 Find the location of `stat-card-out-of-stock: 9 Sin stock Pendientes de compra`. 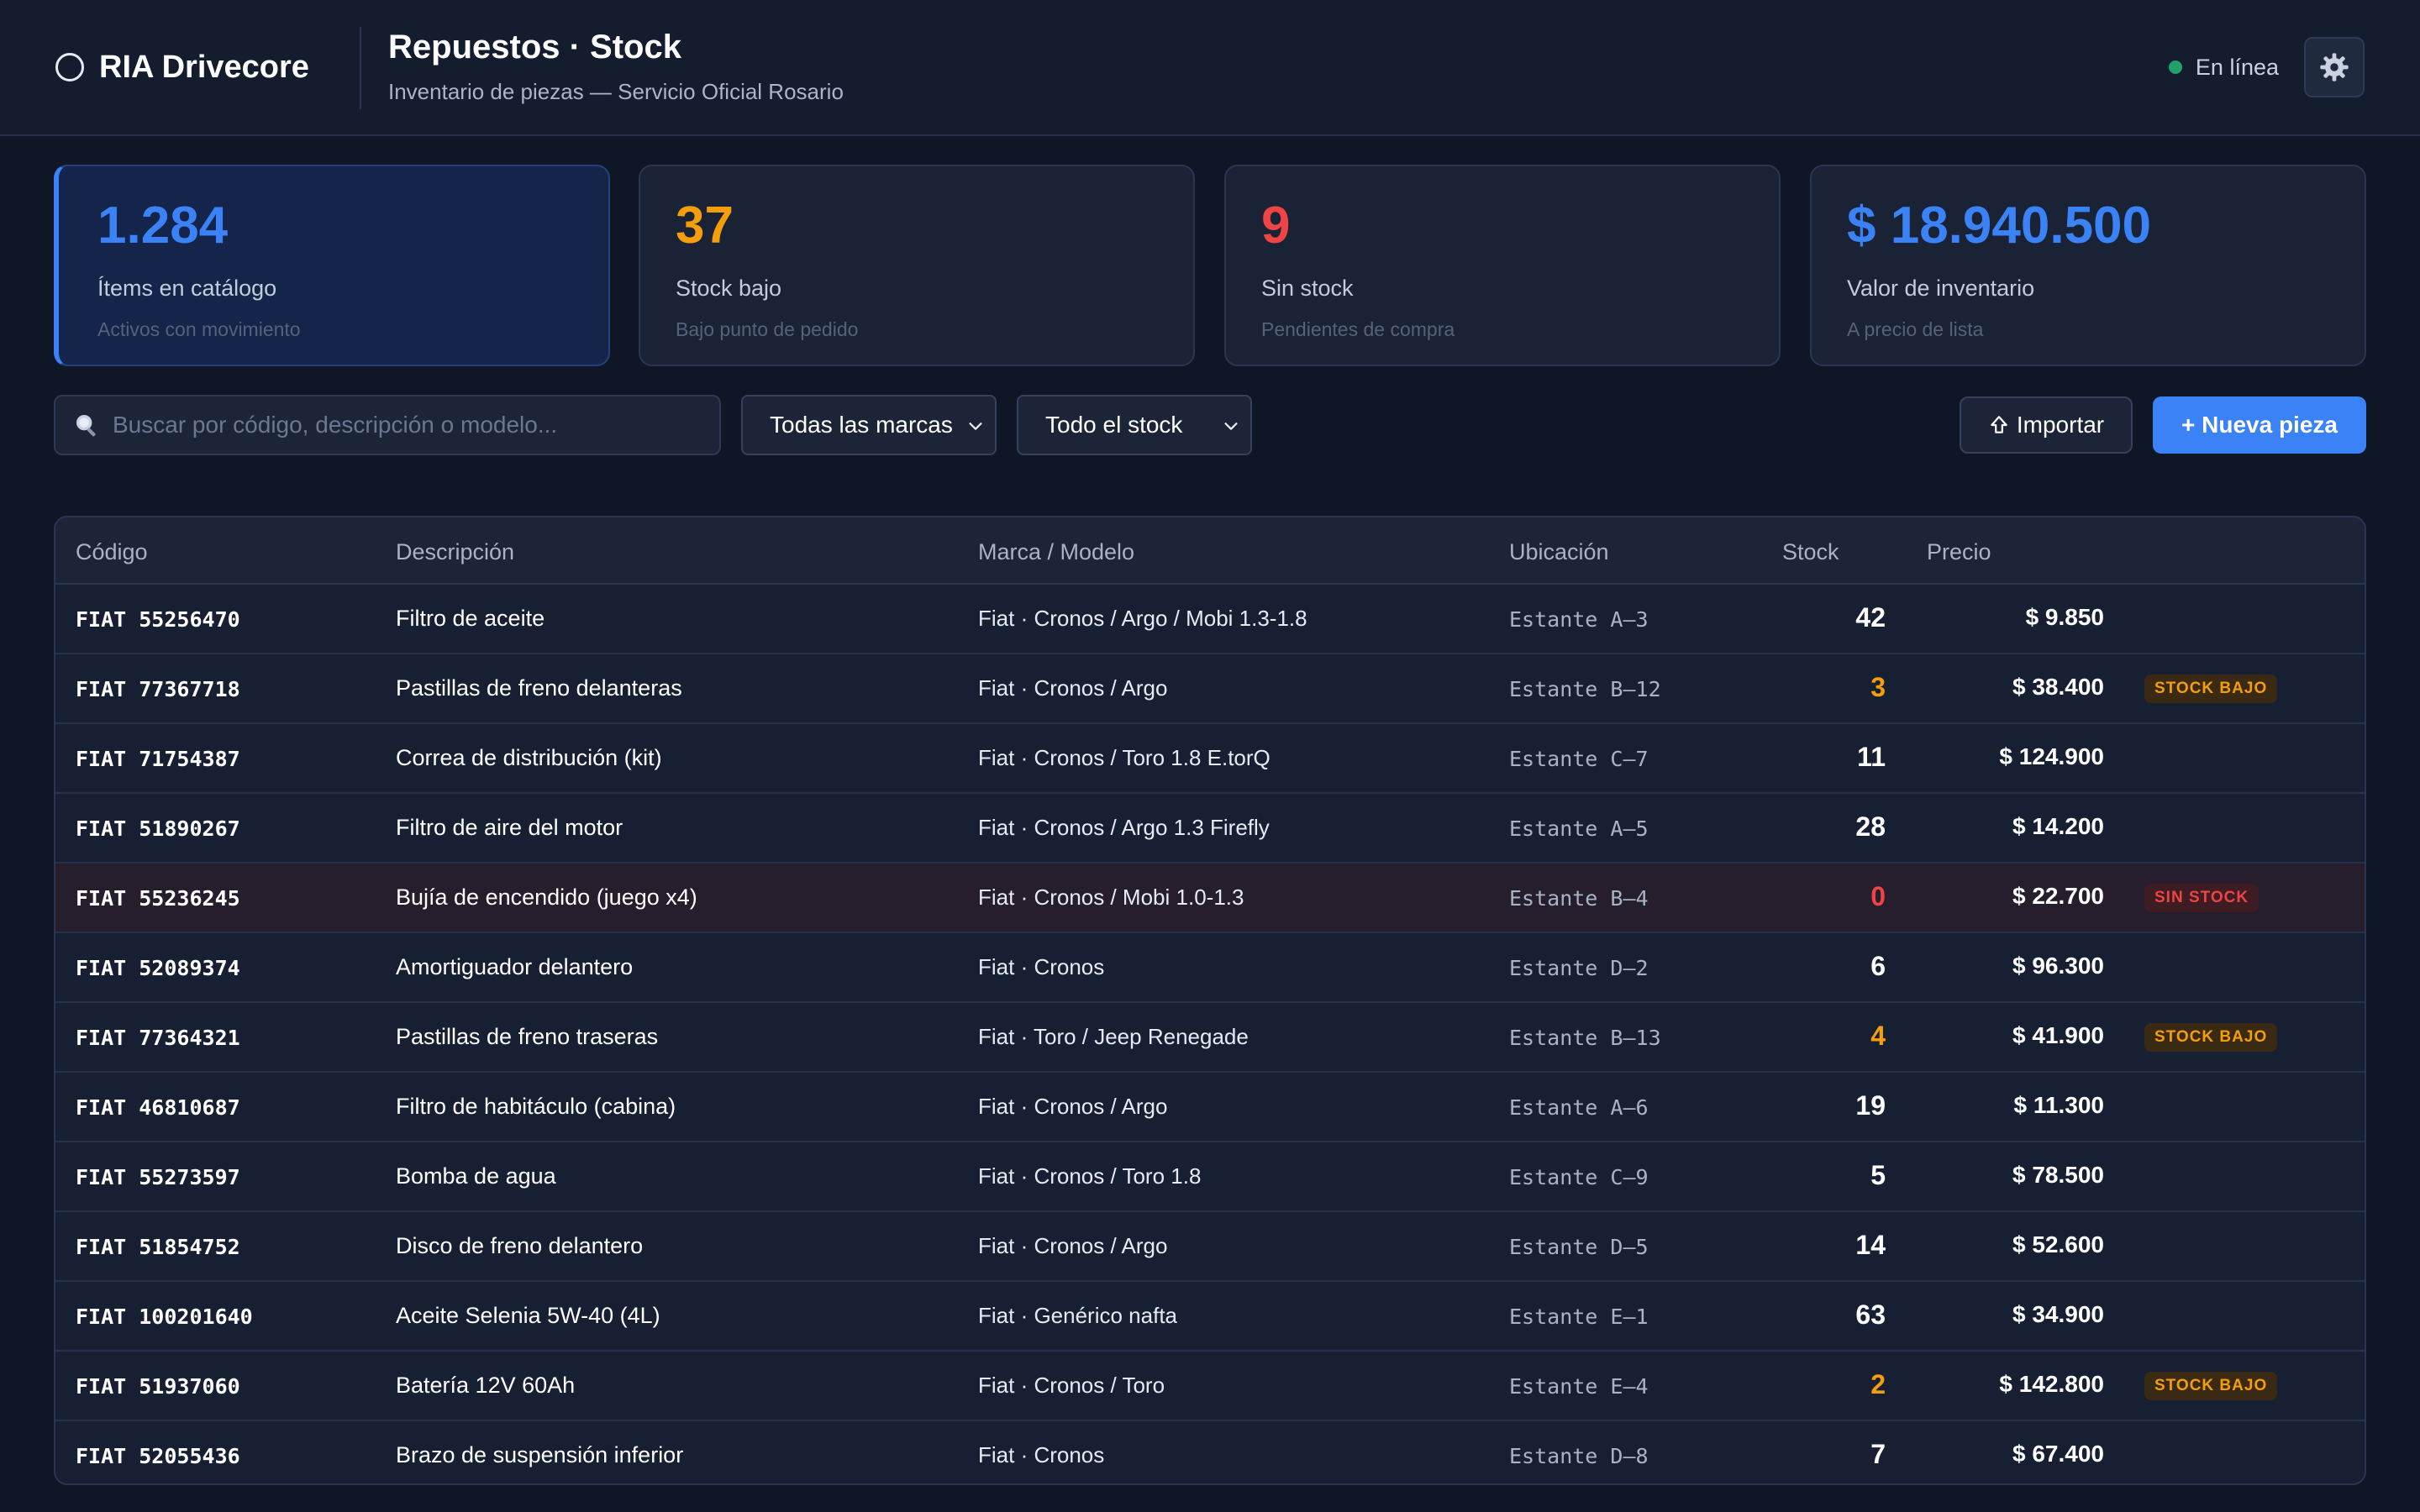

stat-card-out-of-stock: 9 Sin stock Pendientes de compra is located at coordinates (1502, 265).